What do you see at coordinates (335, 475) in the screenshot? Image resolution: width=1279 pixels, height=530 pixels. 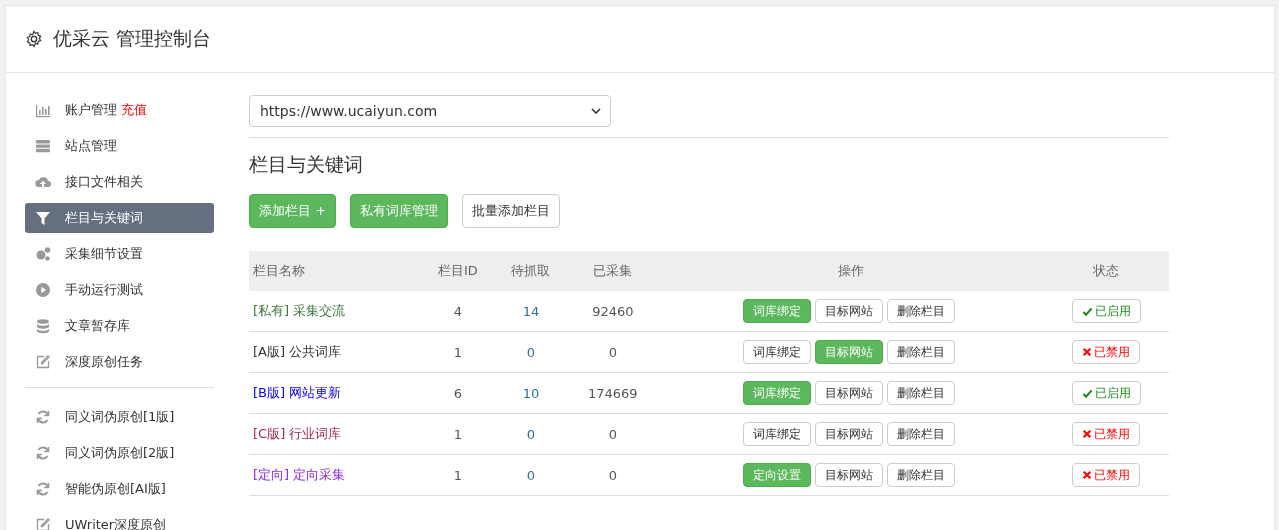 I see `table-cell: [定向] 定向采集` at bounding box center [335, 475].